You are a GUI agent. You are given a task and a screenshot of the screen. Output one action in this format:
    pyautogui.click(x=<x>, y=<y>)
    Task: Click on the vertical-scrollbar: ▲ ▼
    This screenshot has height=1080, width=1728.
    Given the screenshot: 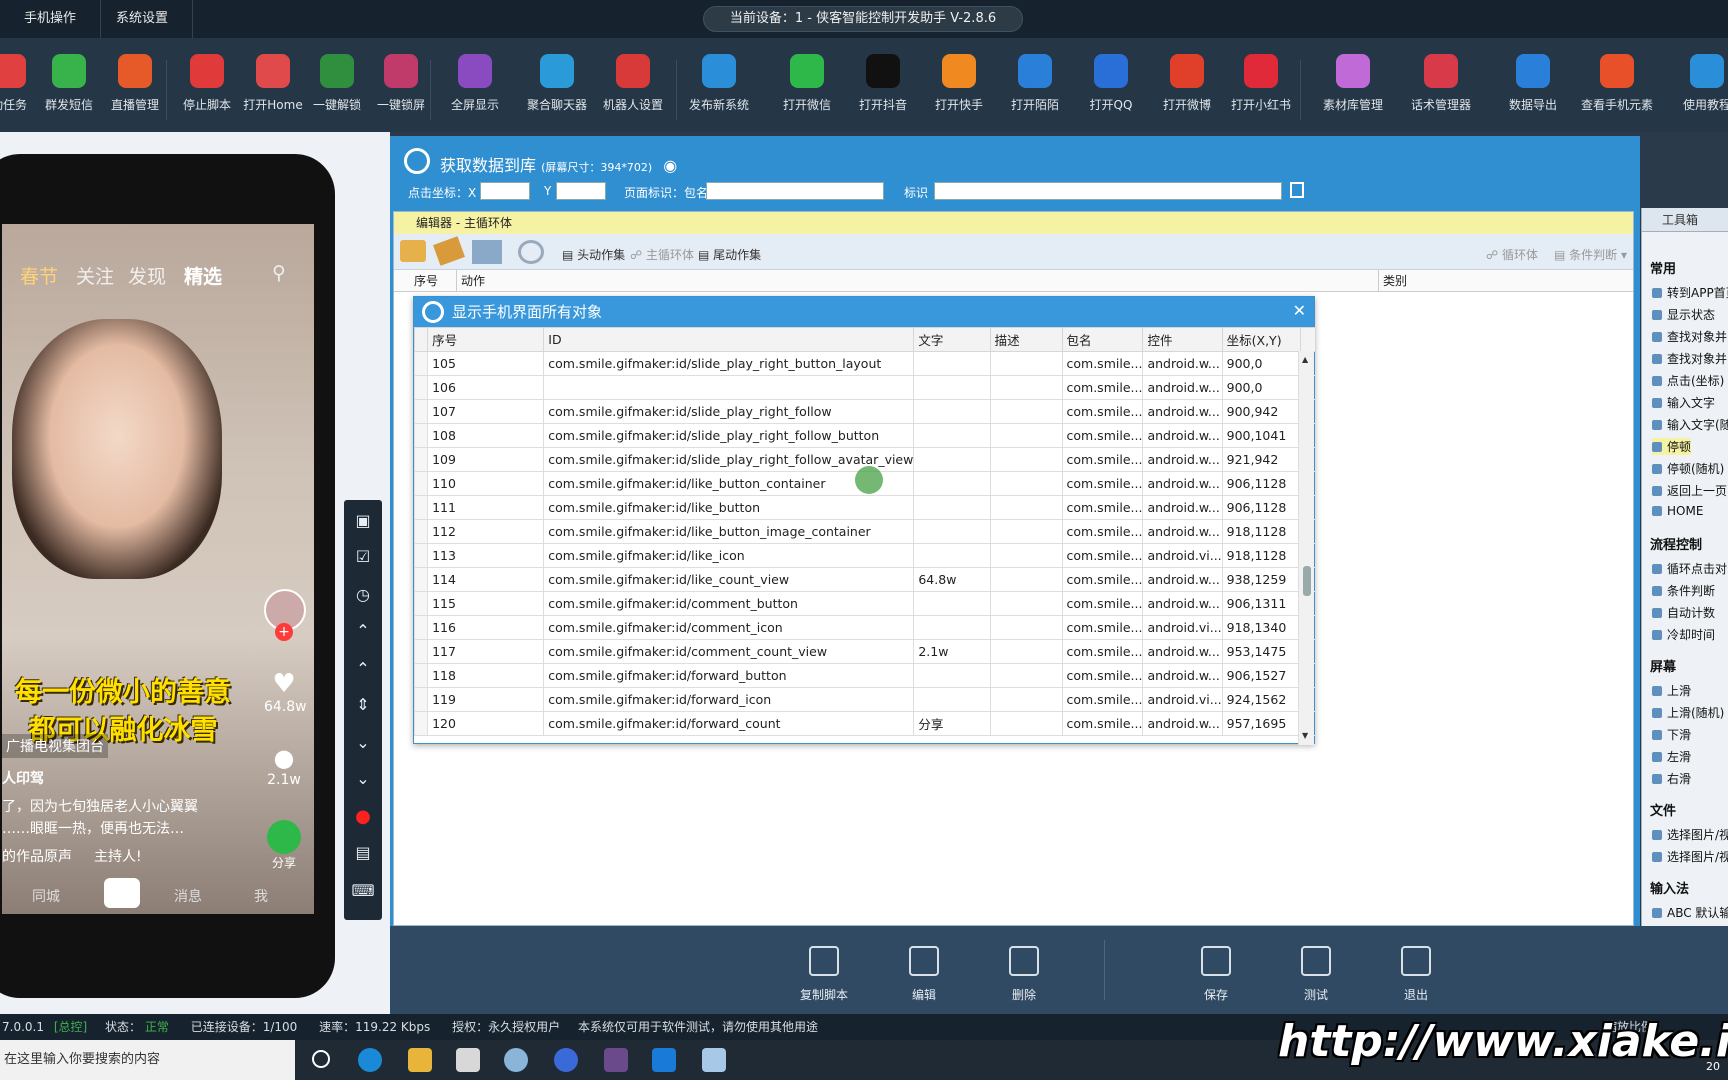 What is the action you would take?
    pyautogui.click(x=1306, y=548)
    